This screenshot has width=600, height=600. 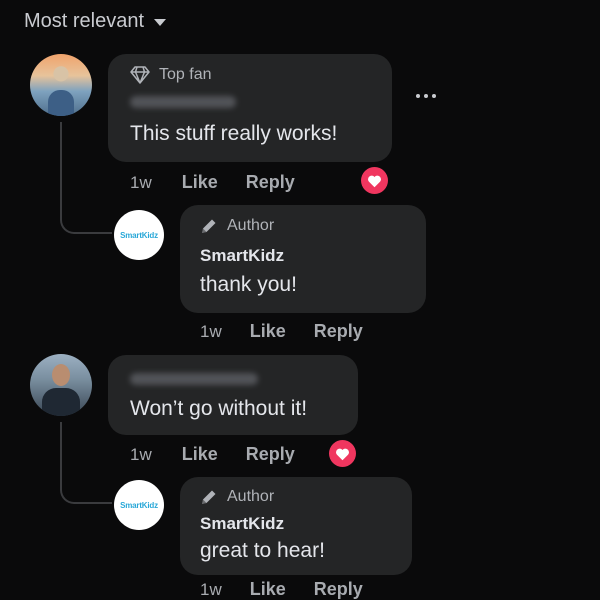 I want to click on more-options-icon, so click(x=426, y=96).